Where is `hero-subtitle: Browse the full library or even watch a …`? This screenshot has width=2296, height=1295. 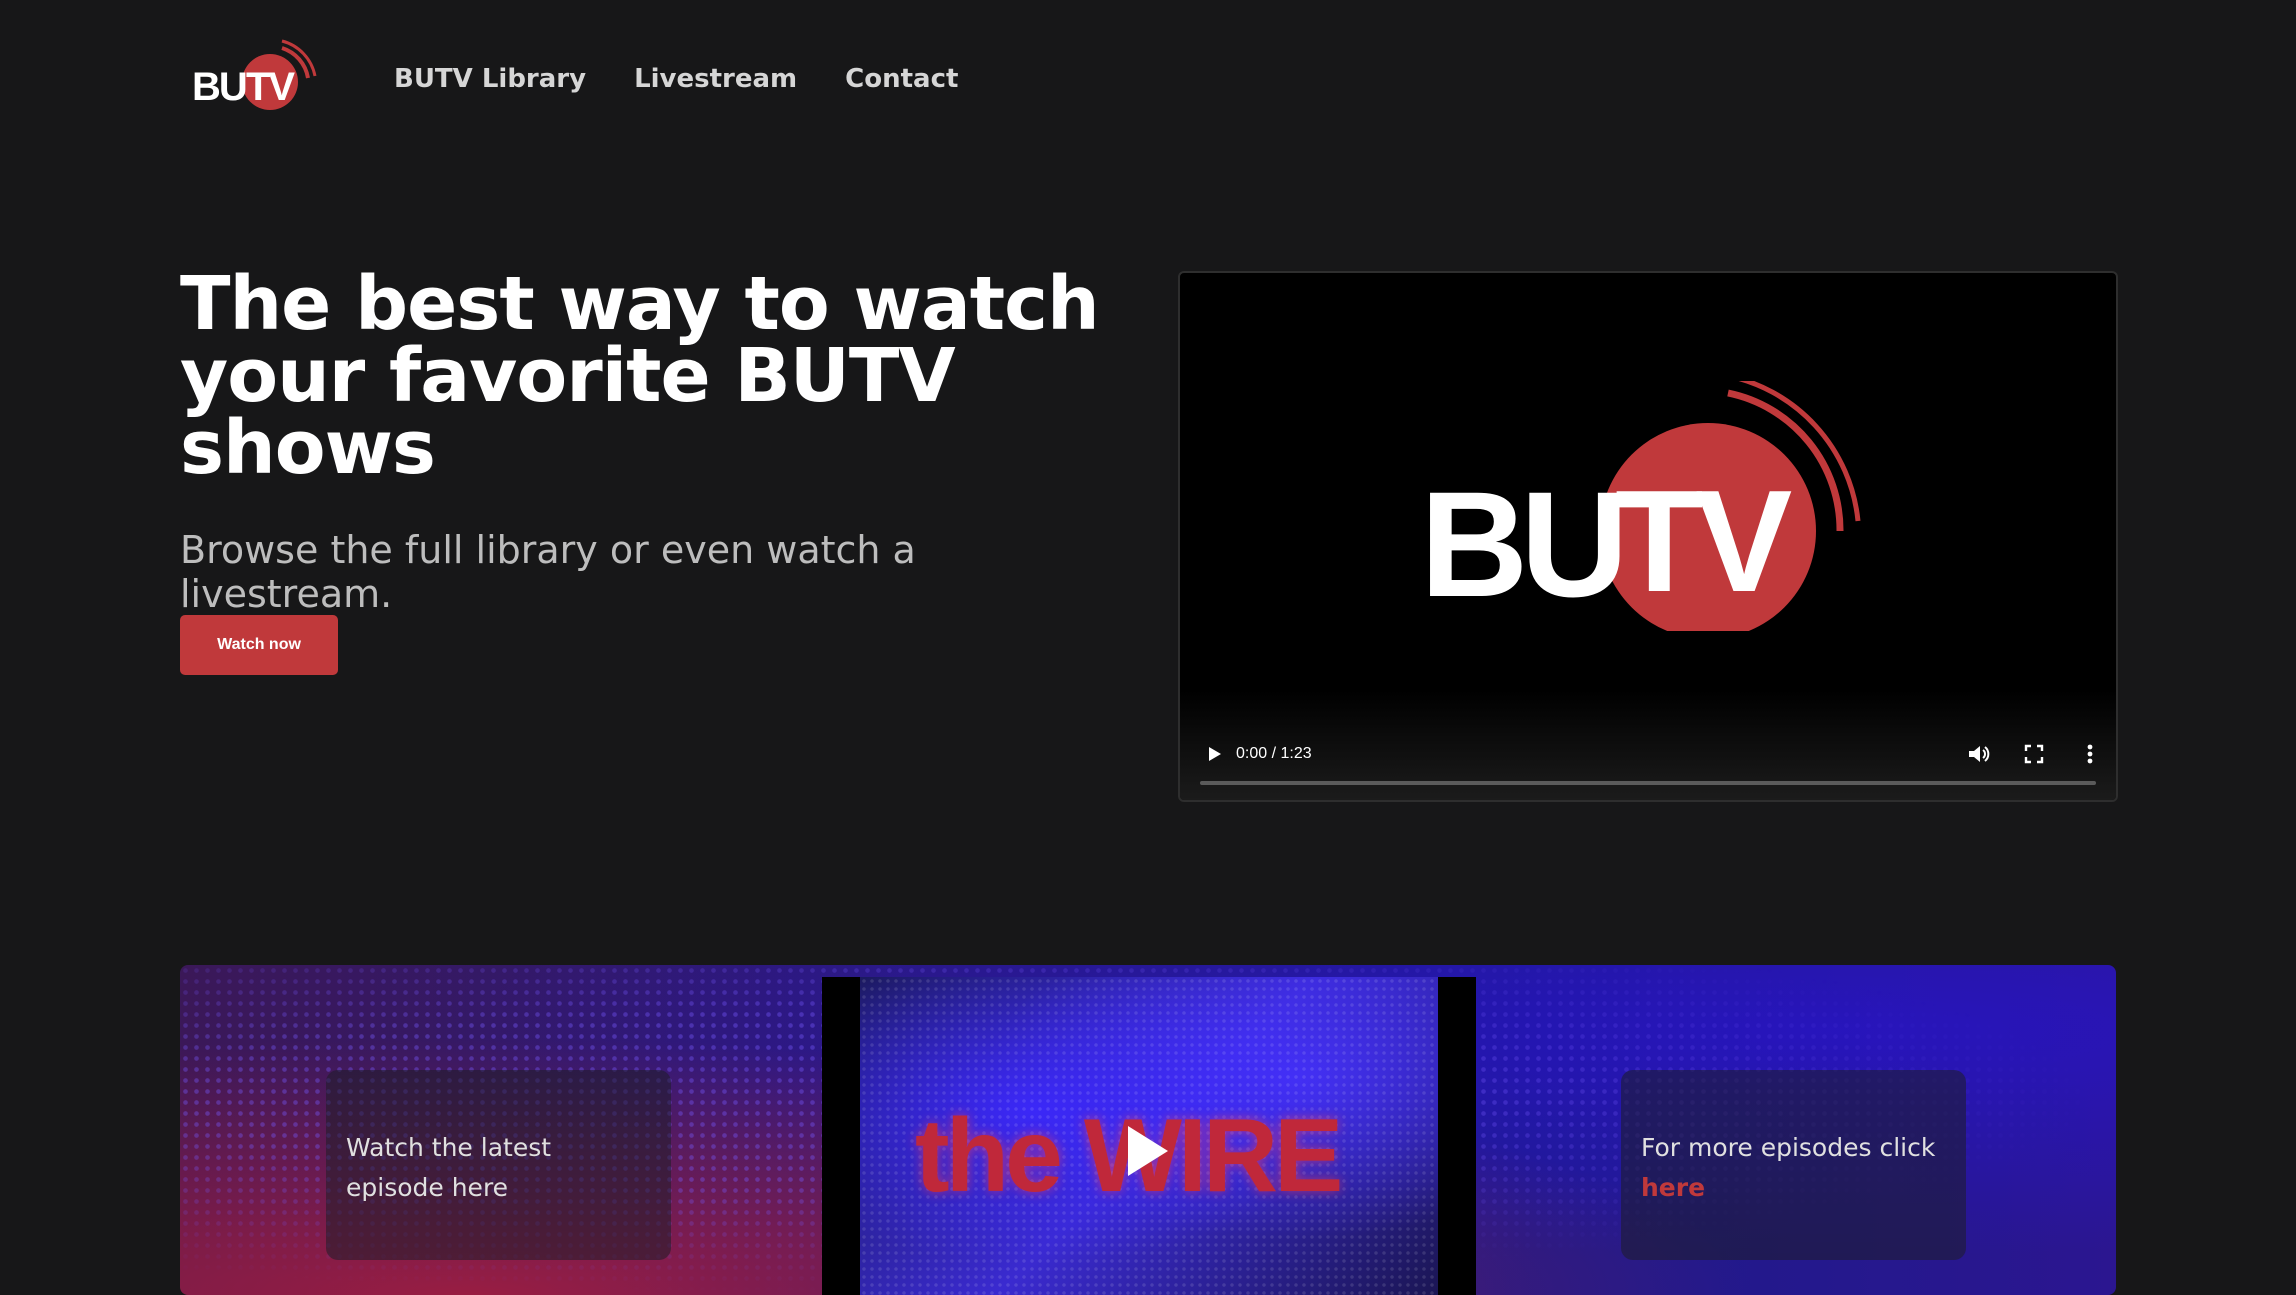 hero-subtitle: Browse the full library or even watch a … is located at coordinates (548, 572).